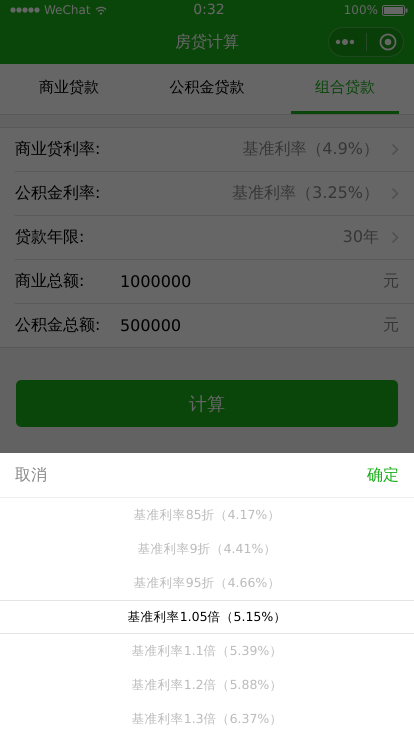 This screenshot has height=736, width=414. I want to click on battery-icon, so click(395, 10).